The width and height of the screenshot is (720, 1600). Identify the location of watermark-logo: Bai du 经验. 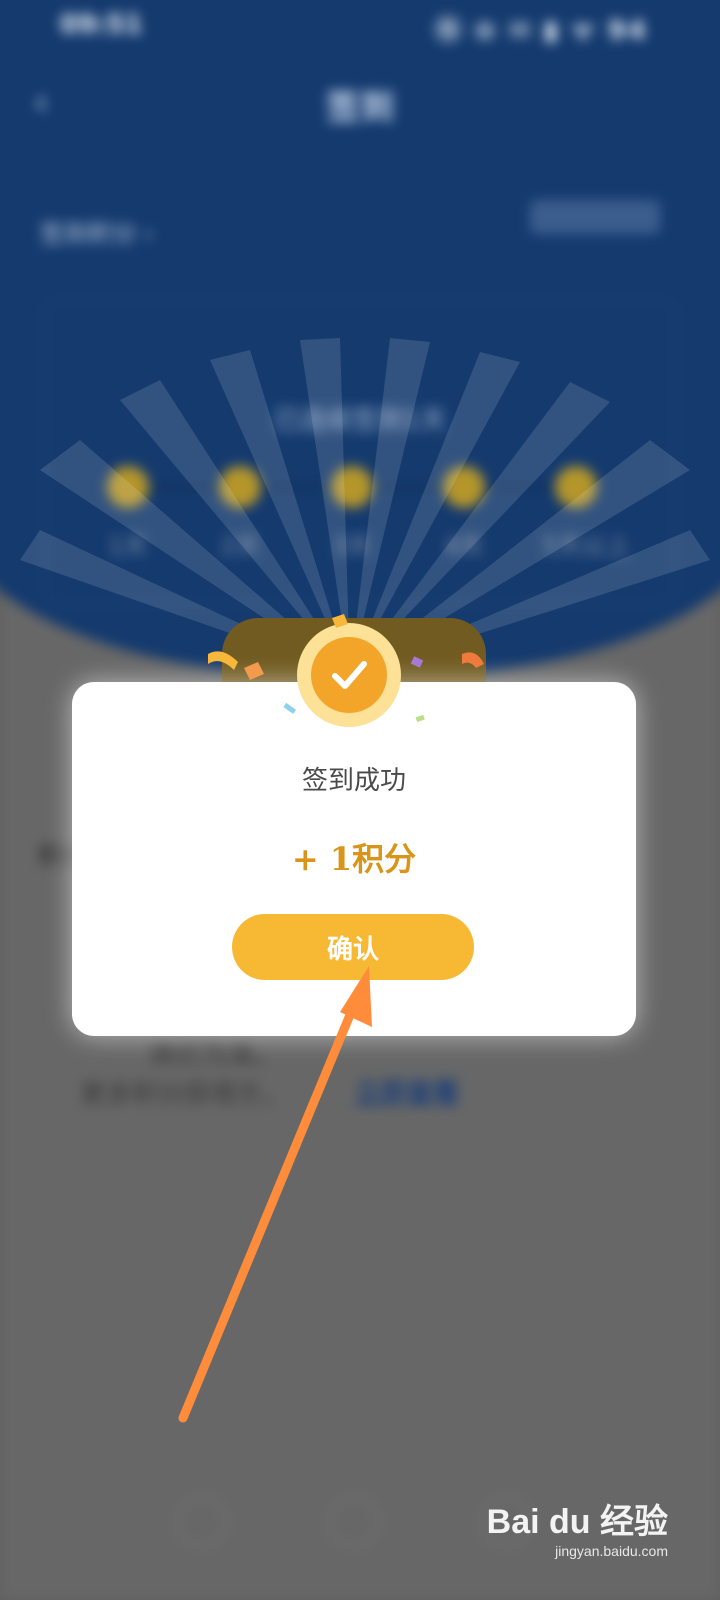
(577, 1522).